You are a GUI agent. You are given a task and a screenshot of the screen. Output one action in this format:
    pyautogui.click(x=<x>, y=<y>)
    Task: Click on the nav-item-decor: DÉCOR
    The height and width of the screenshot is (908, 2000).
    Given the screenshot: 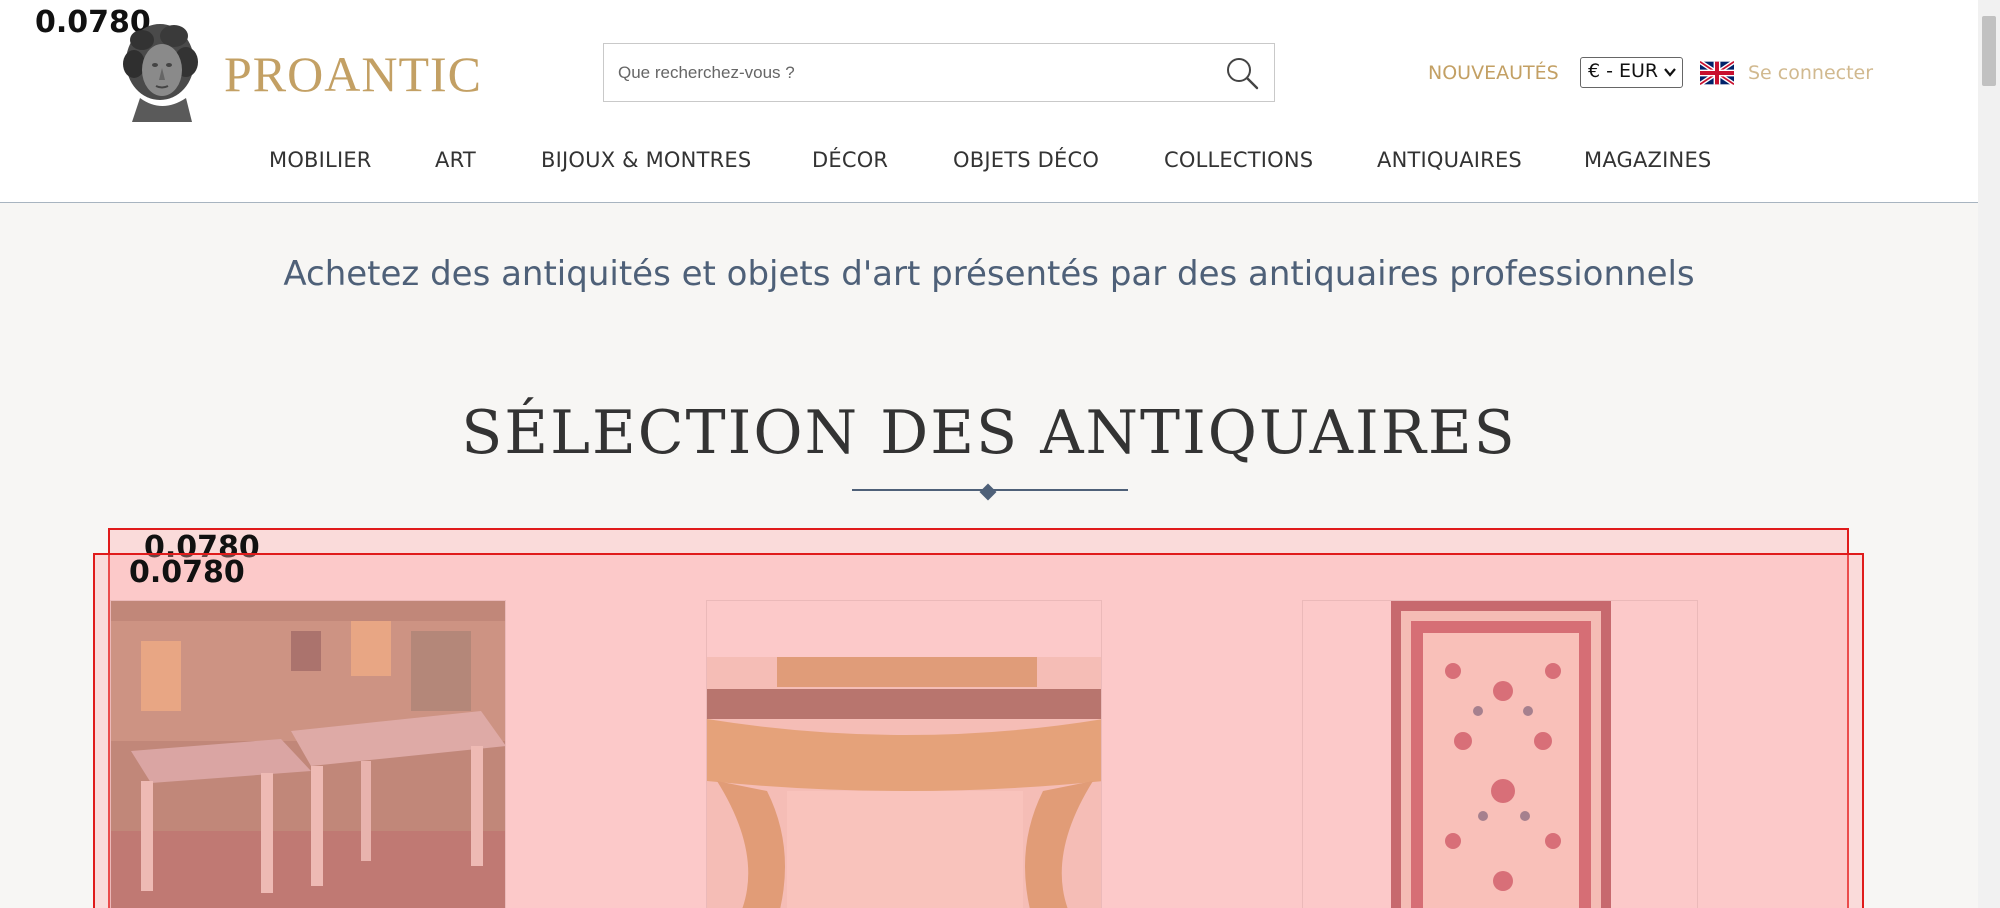 What is the action you would take?
    pyautogui.click(x=850, y=160)
    